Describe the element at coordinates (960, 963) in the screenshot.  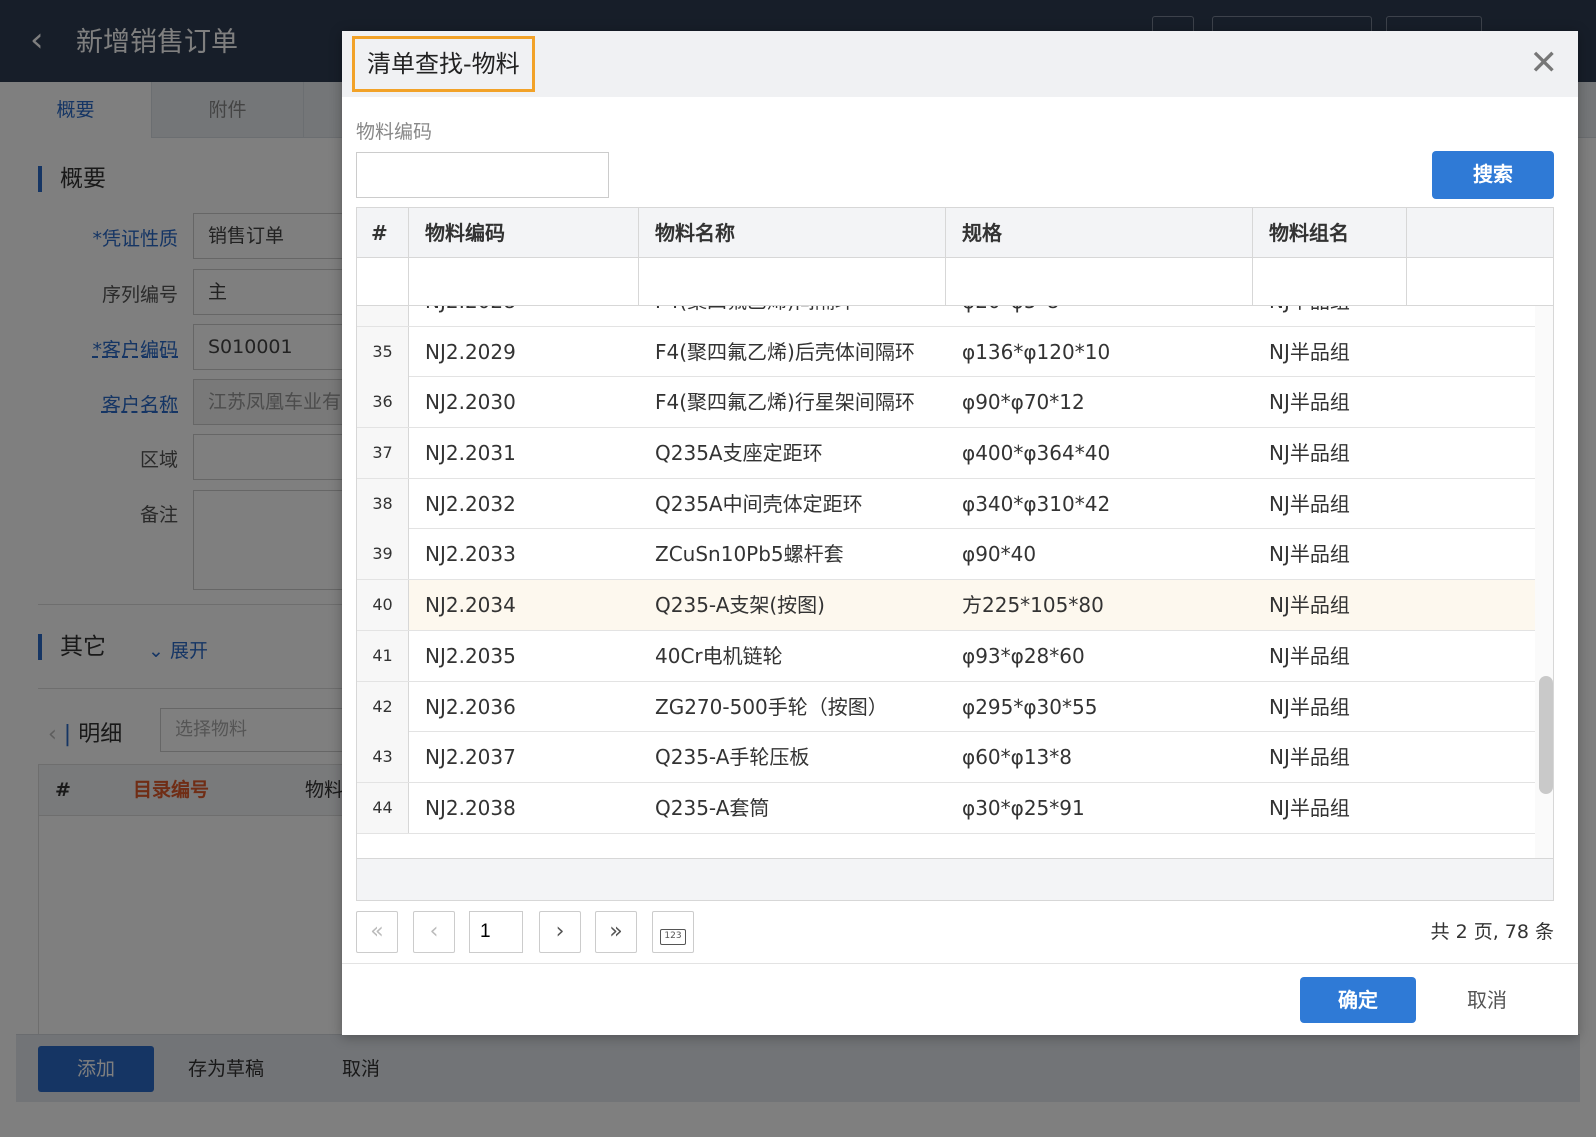
I see `divider` at that location.